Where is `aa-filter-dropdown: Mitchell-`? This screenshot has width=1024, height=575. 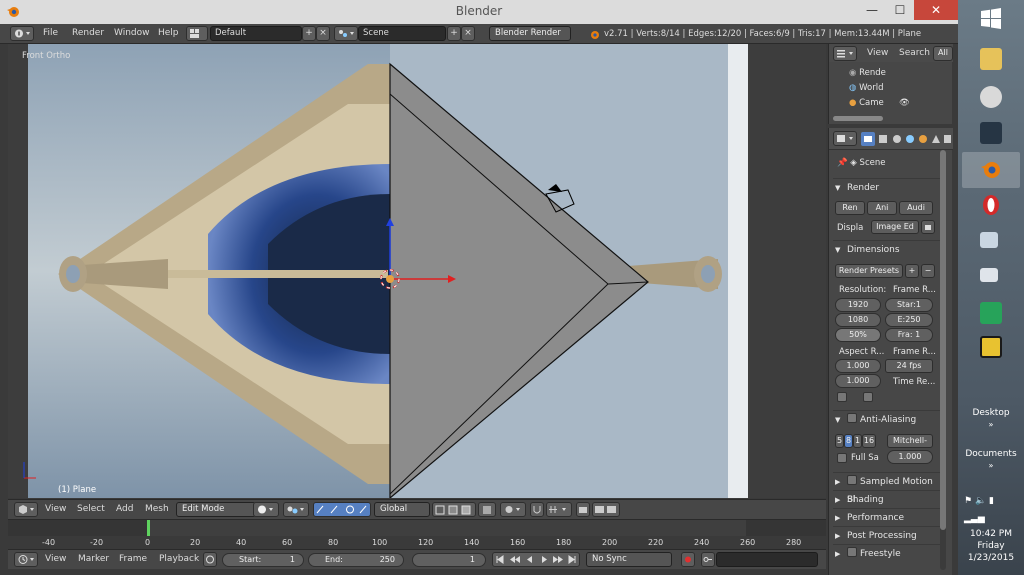 aa-filter-dropdown: Mitchell- is located at coordinates (910, 441).